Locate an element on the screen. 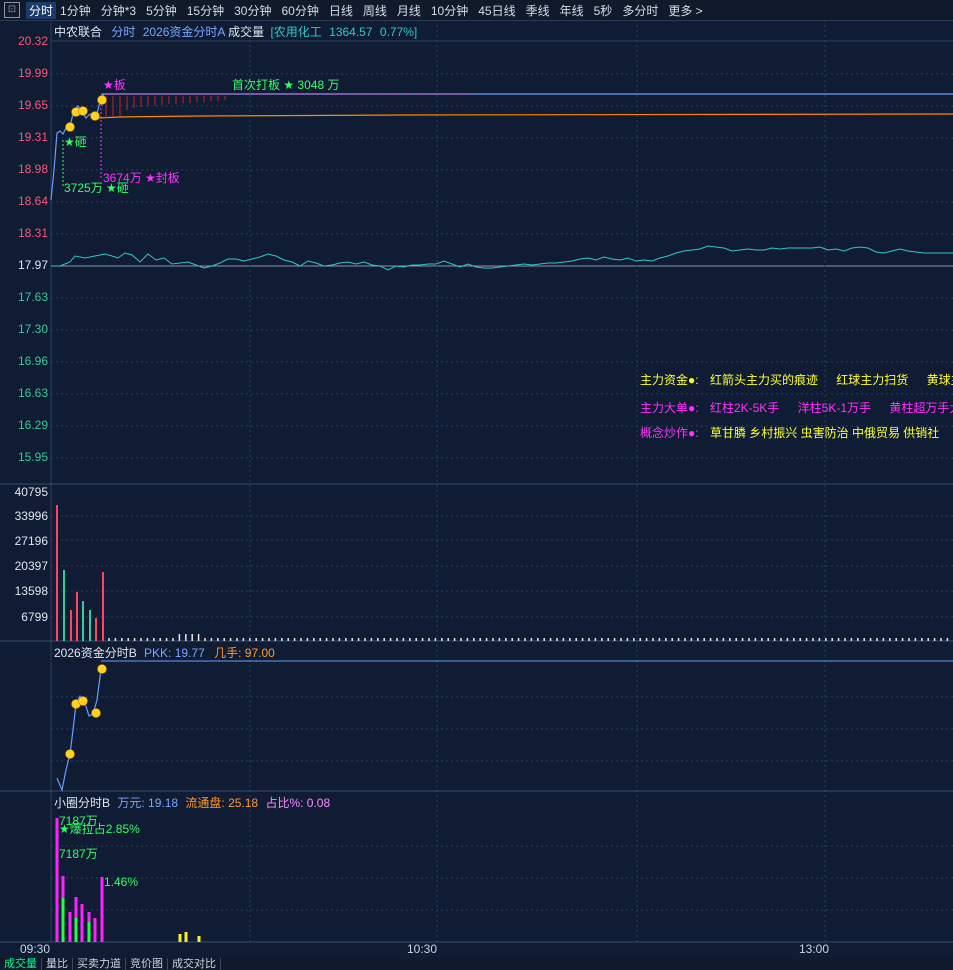  formula-label: 2026资金分时A is located at coordinates (184, 32).